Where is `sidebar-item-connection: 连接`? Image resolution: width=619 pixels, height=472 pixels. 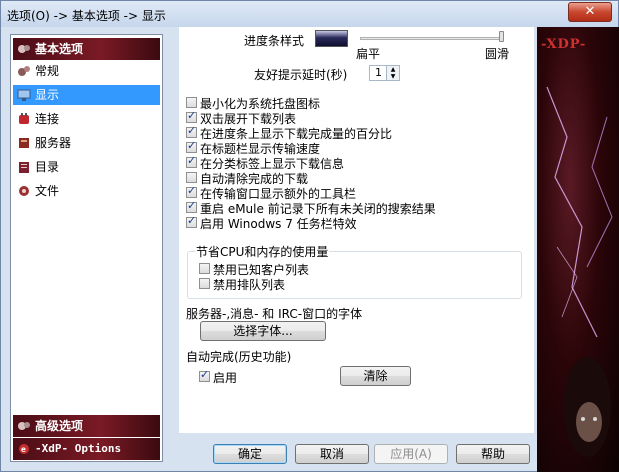 sidebar-item-connection: 连接 is located at coordinates (86, 119).